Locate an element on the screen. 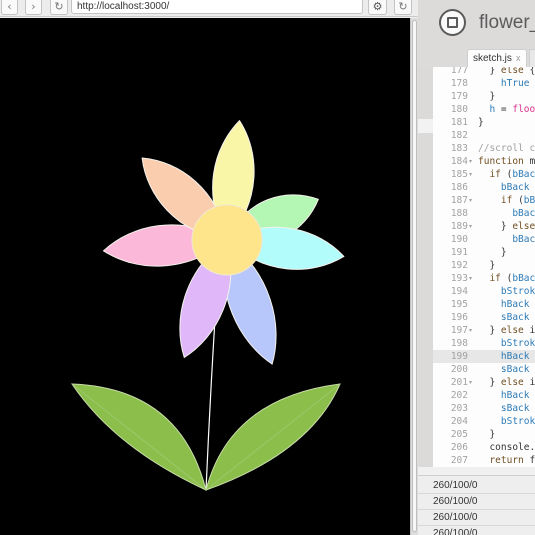  browser-toolbar: ‹ › ↻ http://localhost:3000/ ⚙ ↻ is located at coordinates (209, 8).